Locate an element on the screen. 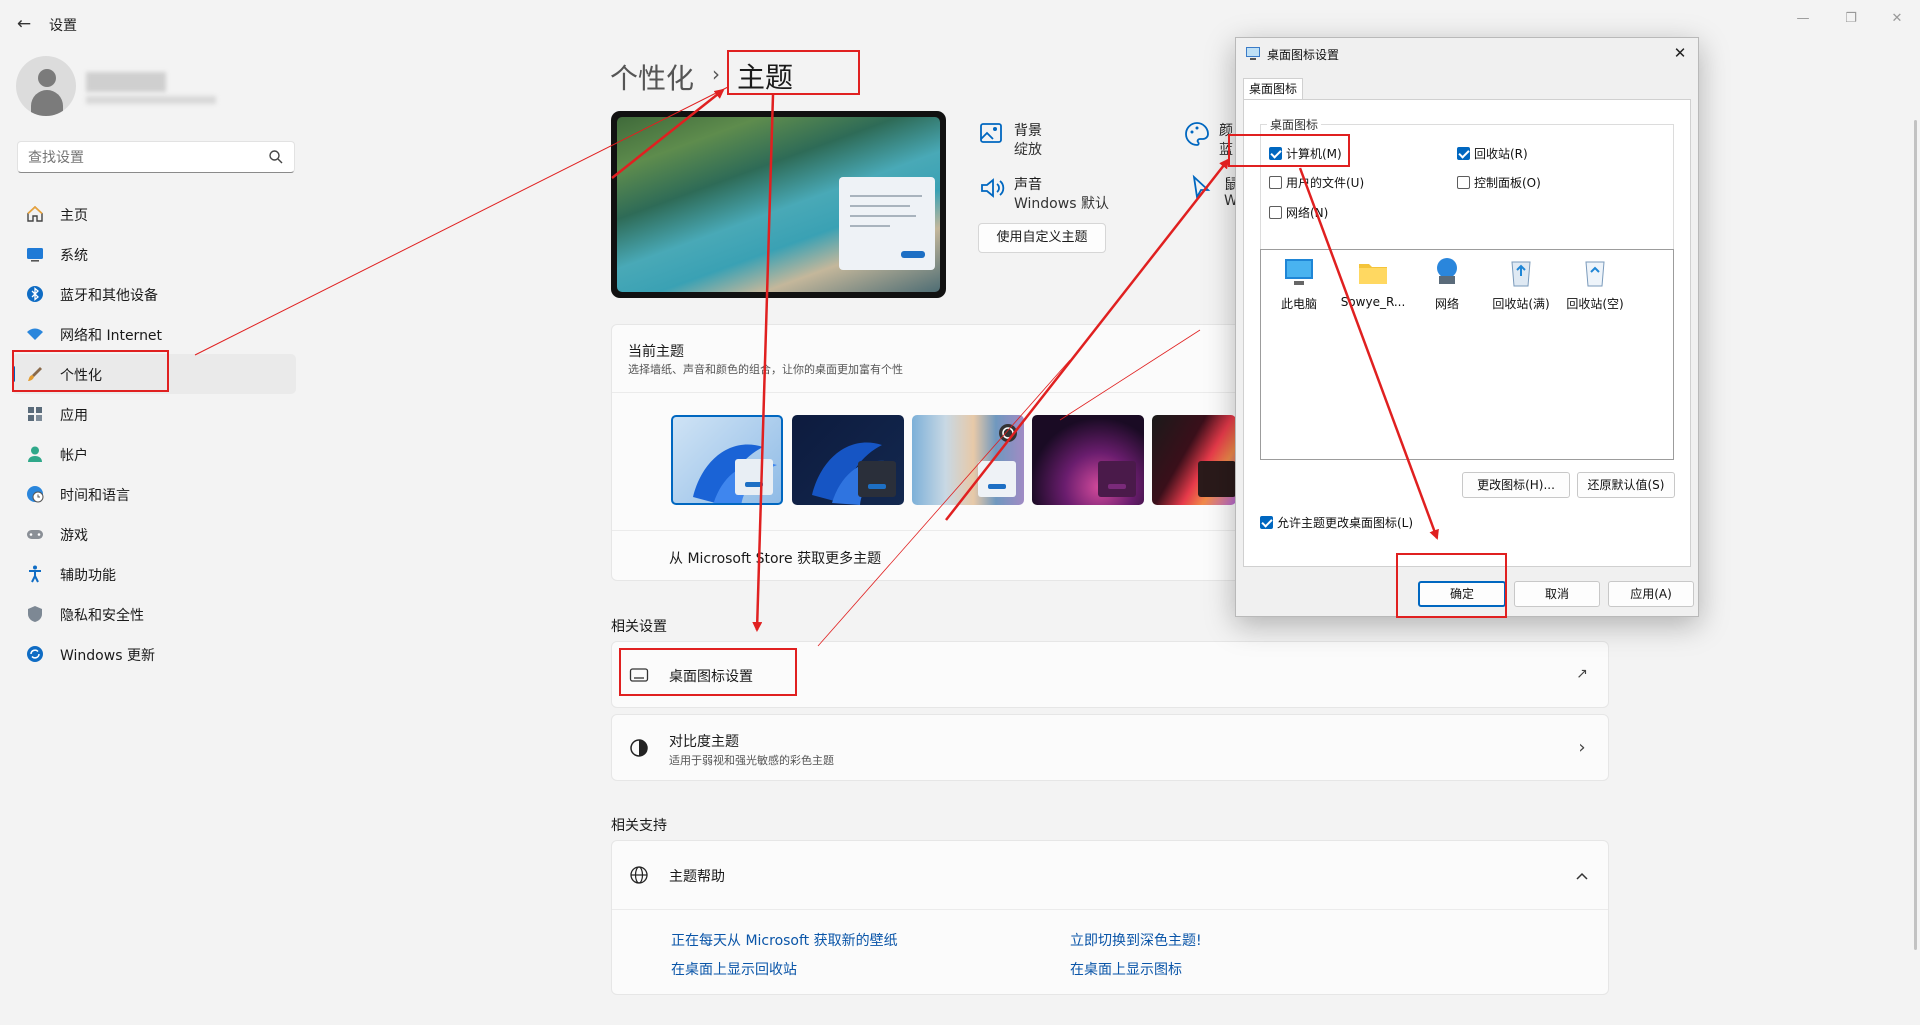 This screenshot has width=1920, height=1025. user-profile is located at coordinates (156, 87).